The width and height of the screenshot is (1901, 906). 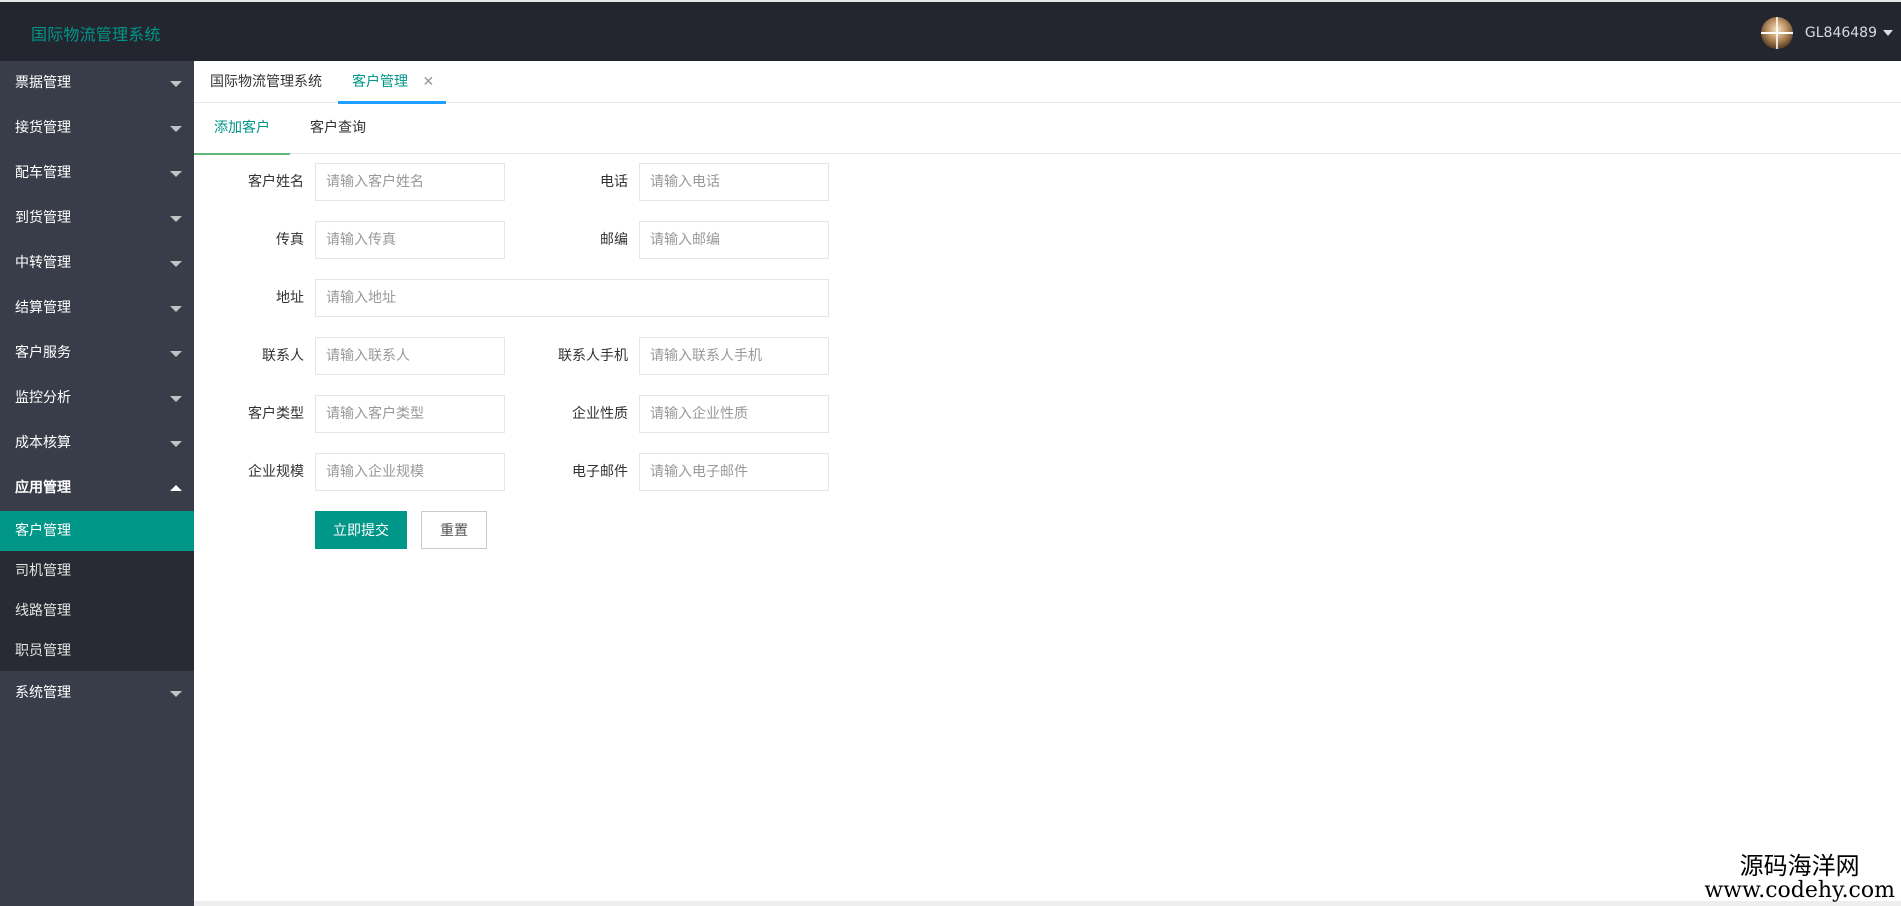 I want to click on contact-mobile-input, so click(x=734, y=356).